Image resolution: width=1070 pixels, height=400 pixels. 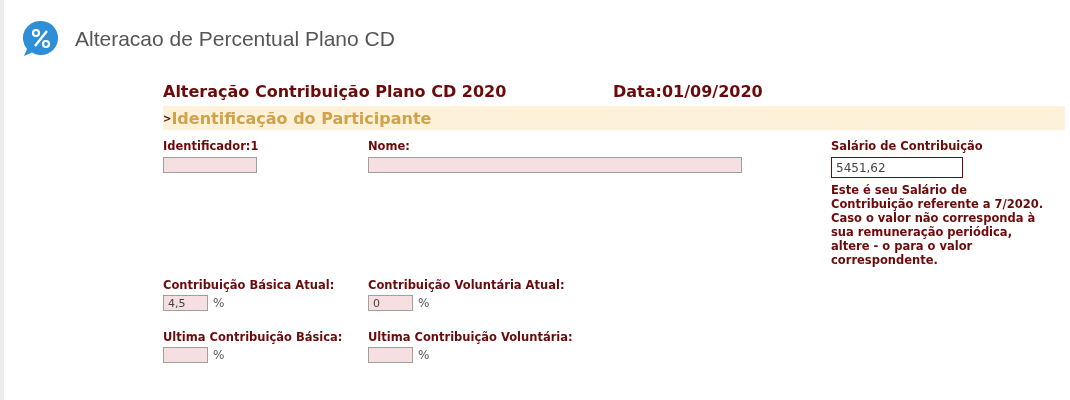 What do you see at coordinates (253, 337) in the screenshot?
I see `field-label: Ultima Contribuição Básica:` at bounding box center [253, 337].